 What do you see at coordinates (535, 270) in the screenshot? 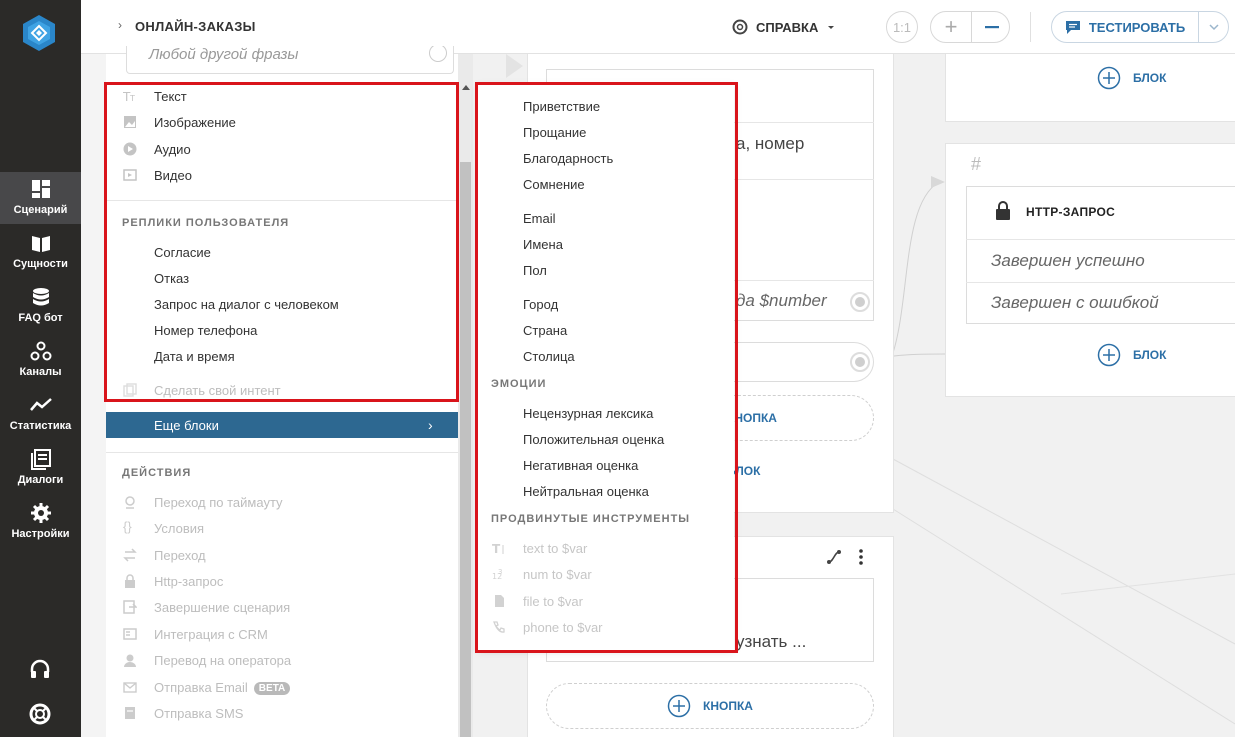
I see `item-label: Пол` at bounding box center [535, 270].